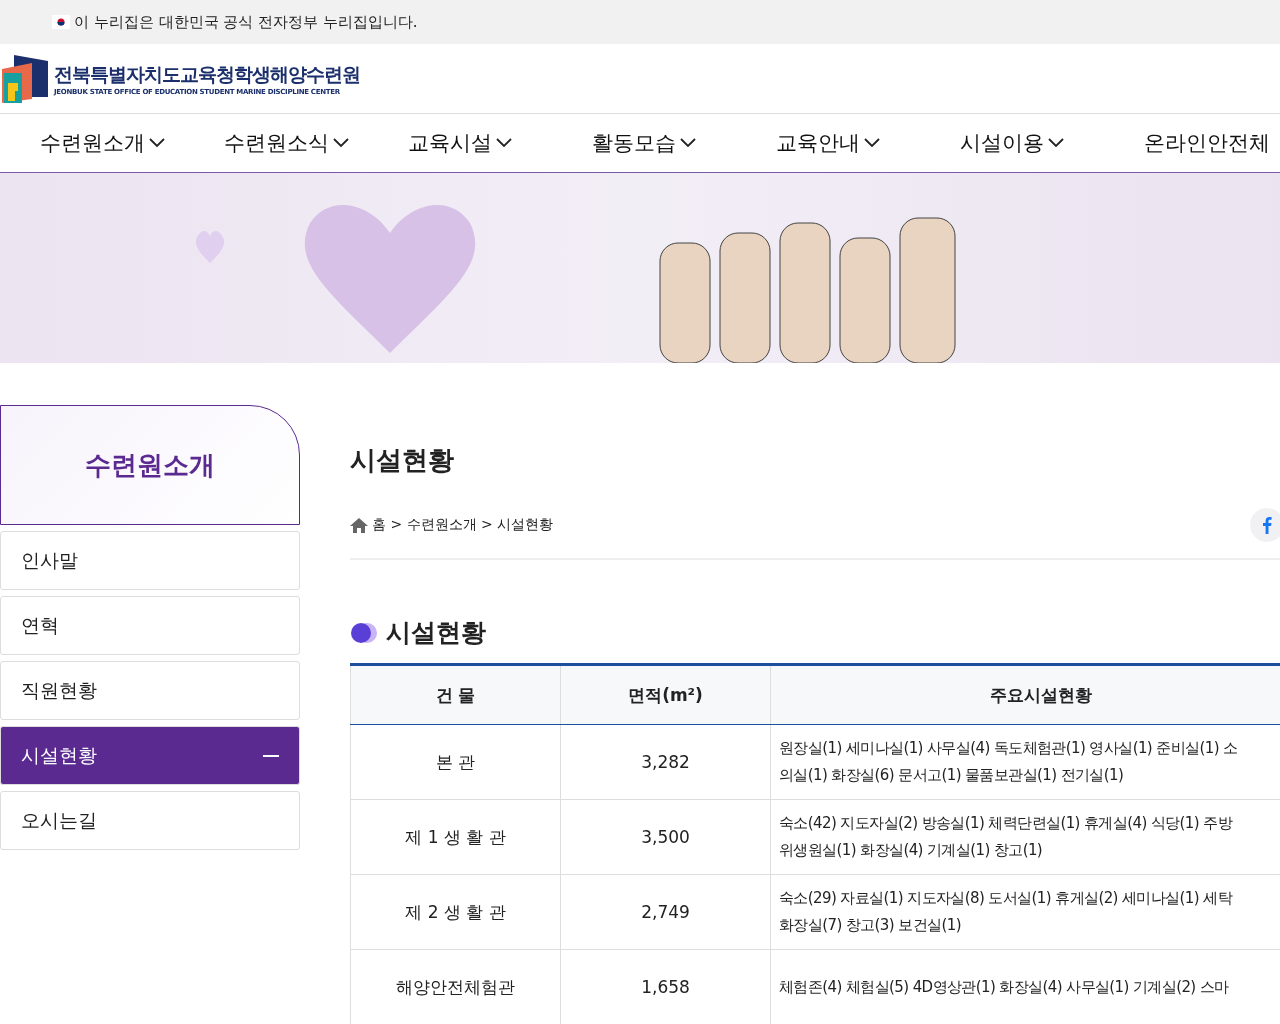 The height and width of the screenshot is (1024, 1280). Describe the element at coordinates (271, 755) in the screenshot. I see `minus-icon` at that location.